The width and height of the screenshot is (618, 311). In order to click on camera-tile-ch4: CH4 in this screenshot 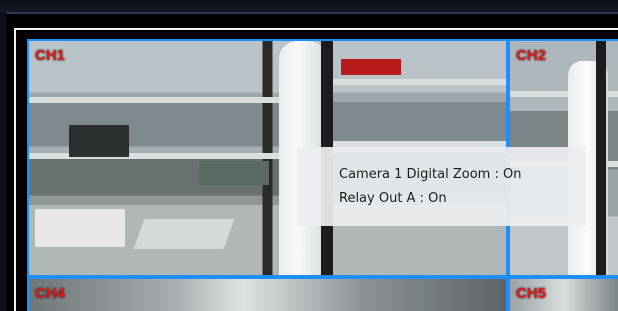, I will do `click(267, 294)`.